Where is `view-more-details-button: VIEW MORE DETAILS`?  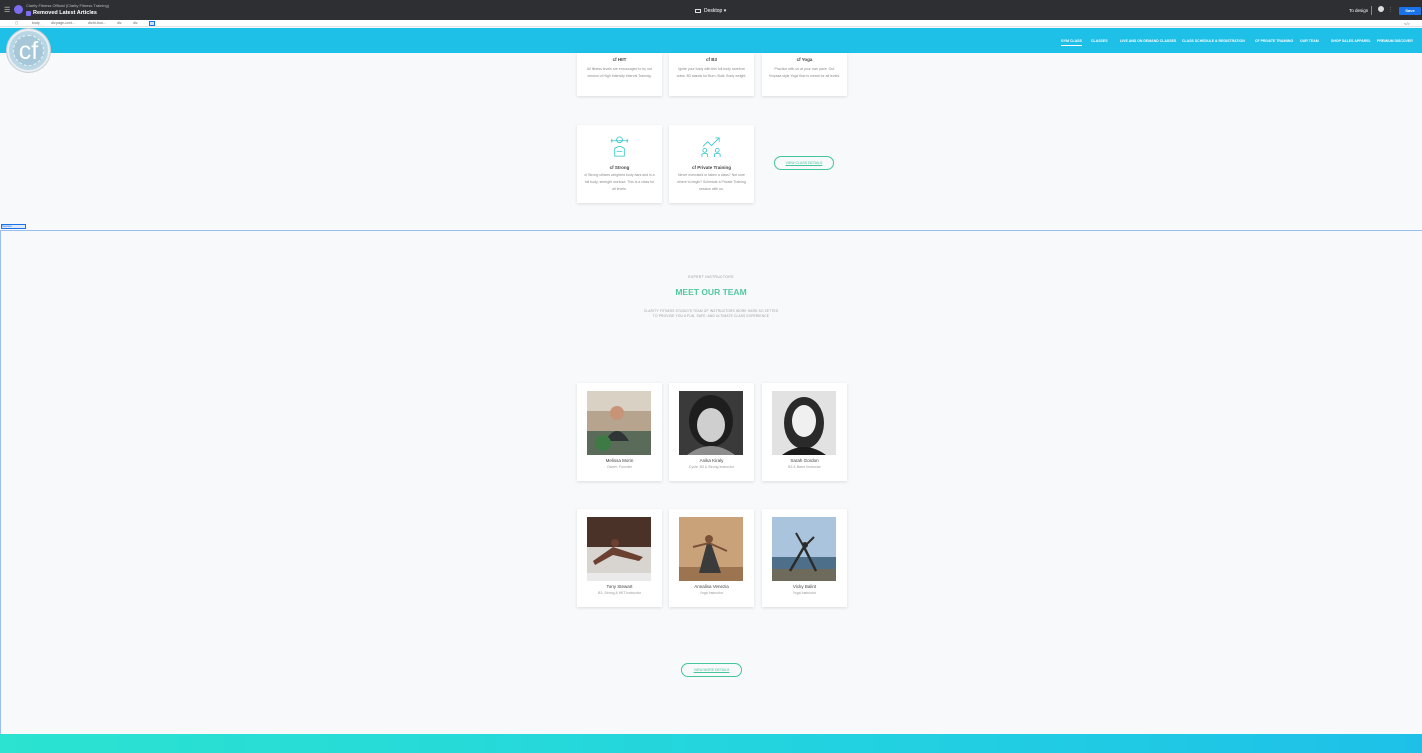 view-more-details-button: VIEW MORE DETAILS is located at coordinates (711, 670).